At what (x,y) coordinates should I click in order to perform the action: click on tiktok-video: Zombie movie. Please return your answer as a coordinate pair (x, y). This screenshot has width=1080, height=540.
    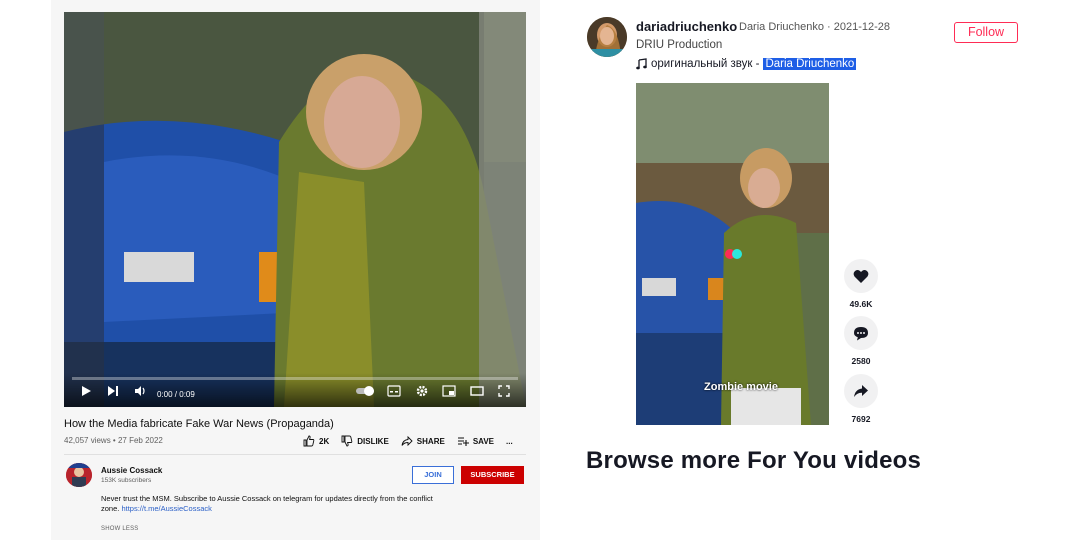
    Looking at the image, I should click on (732, 254).